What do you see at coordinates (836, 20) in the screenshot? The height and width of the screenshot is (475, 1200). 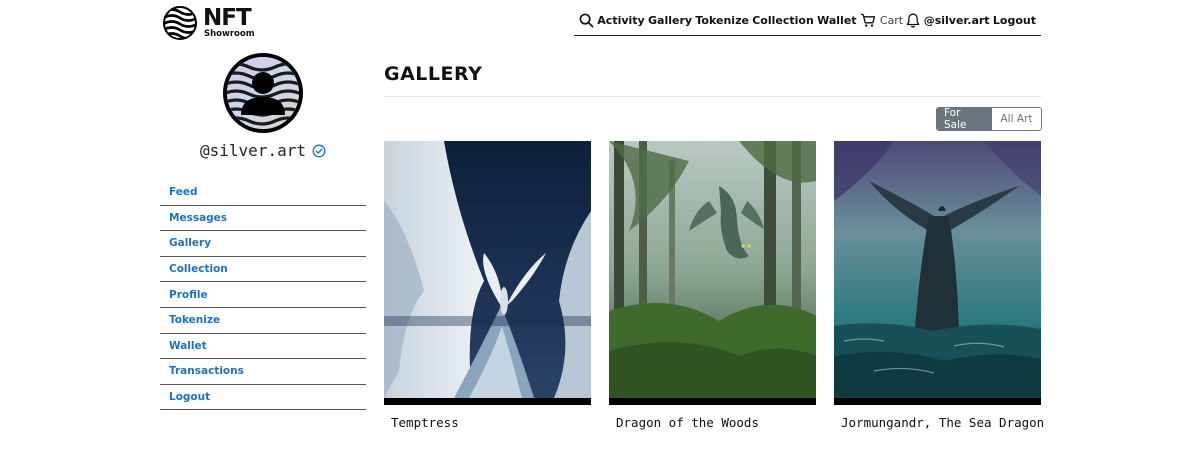 I see `nav-wallet: Wallet` at bounding box center [836, 20].